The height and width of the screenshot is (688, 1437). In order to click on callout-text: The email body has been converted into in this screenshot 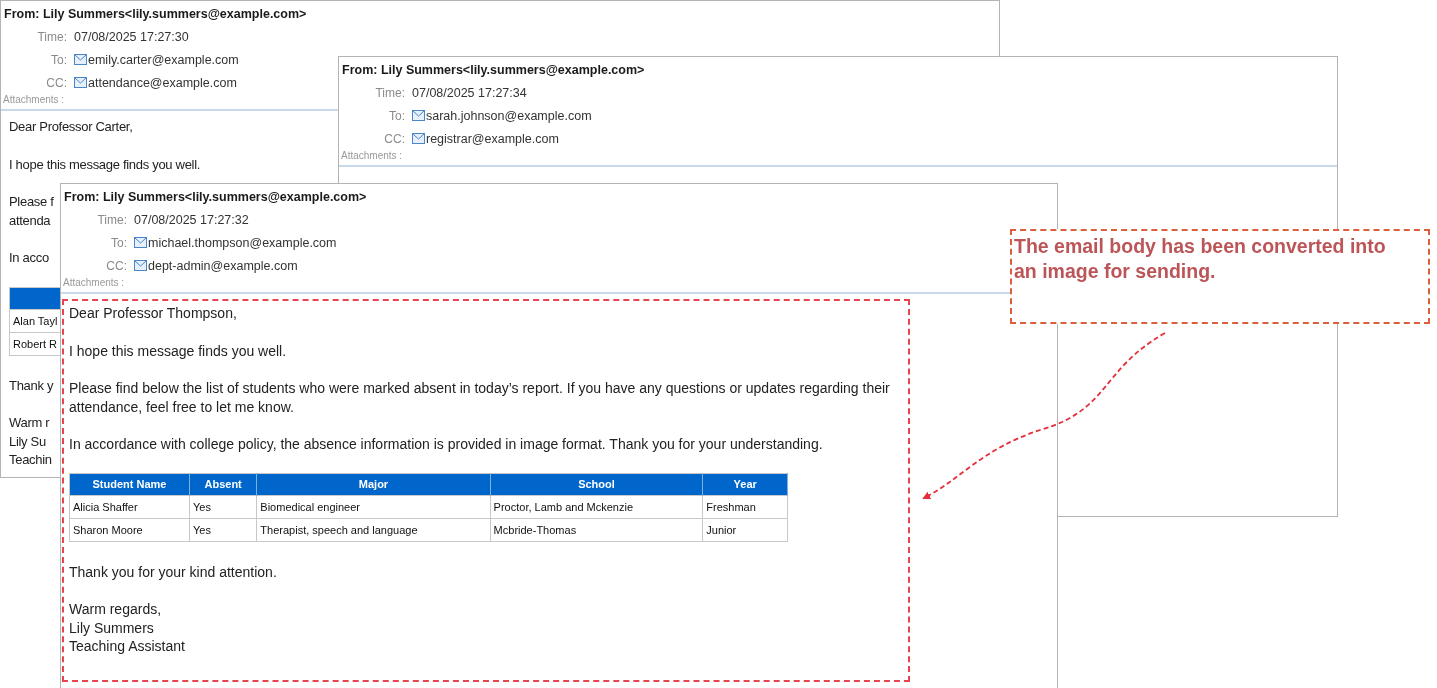, I will do `click(1200, 246)`.